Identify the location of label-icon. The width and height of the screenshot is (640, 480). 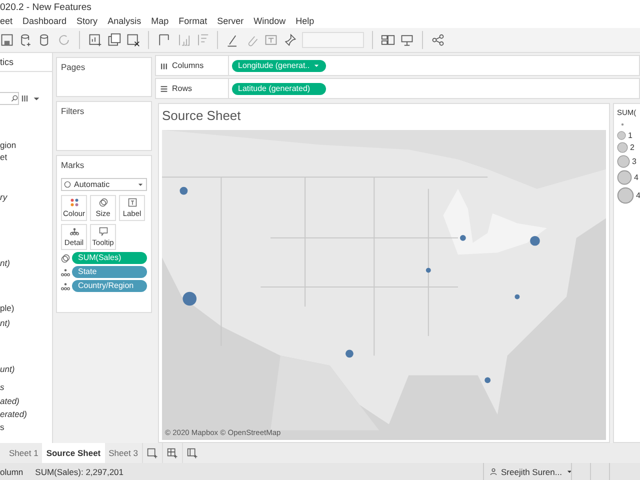
(132, 202).